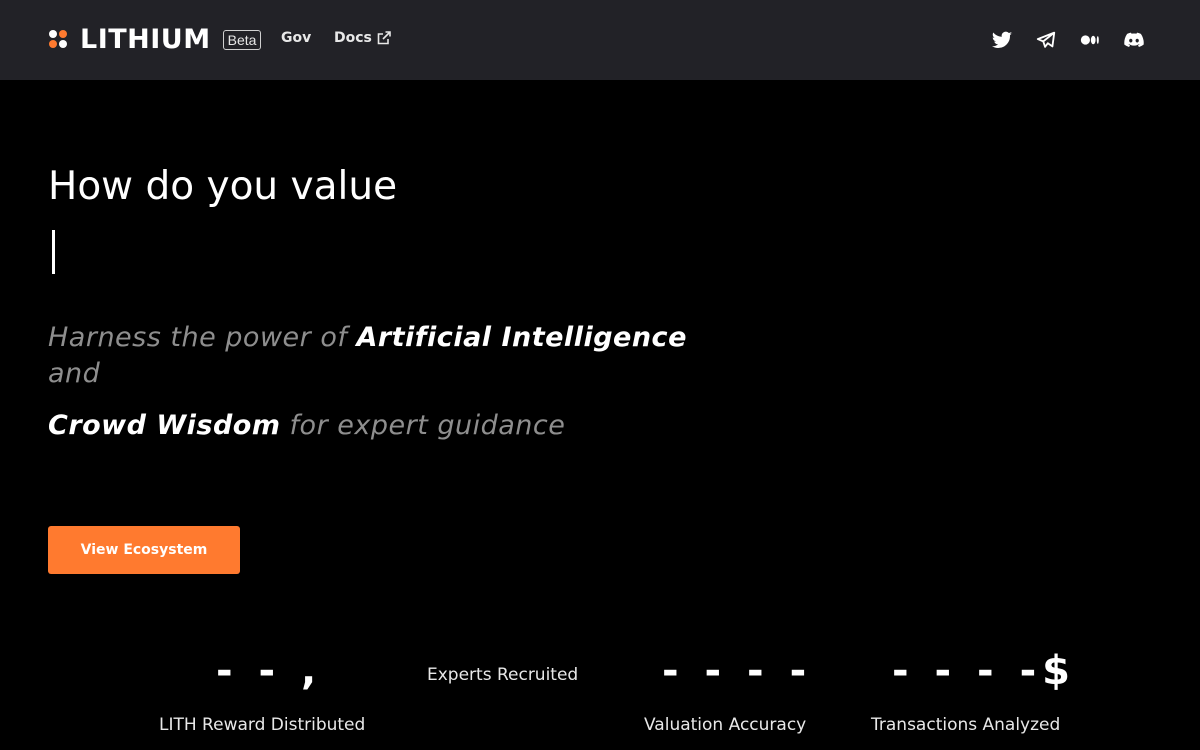 This screenshot has width=1200, height=750. I want to click on medium-icon, so click(1090, 40).